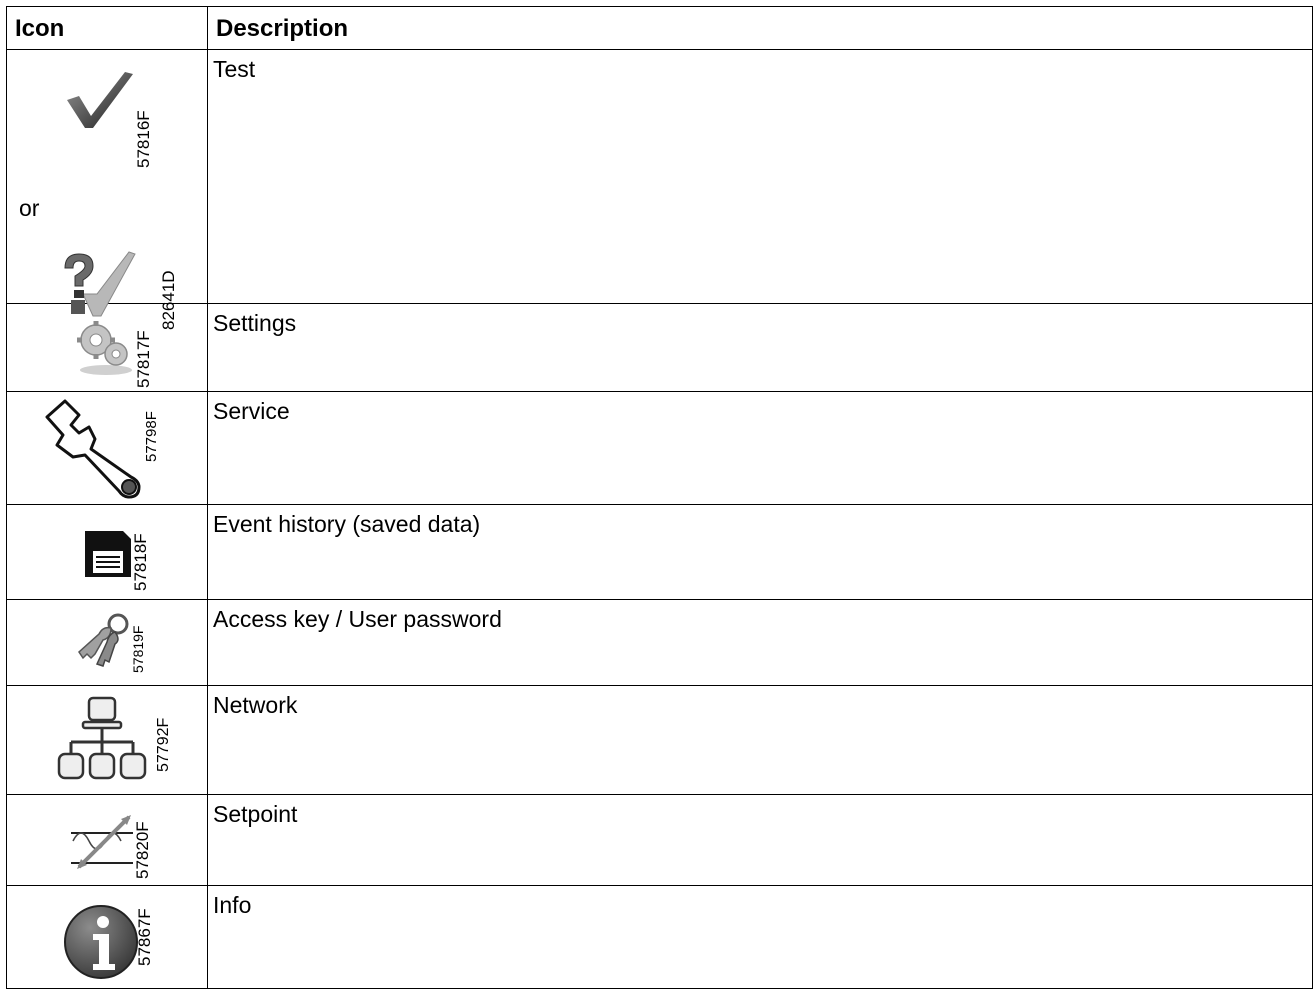 The height and width of the screenshot is (1007, 1315). Describe the element at coordinates (760, 552) in the screenshot. I see `description-cell: Event history (saved data)` at that location.